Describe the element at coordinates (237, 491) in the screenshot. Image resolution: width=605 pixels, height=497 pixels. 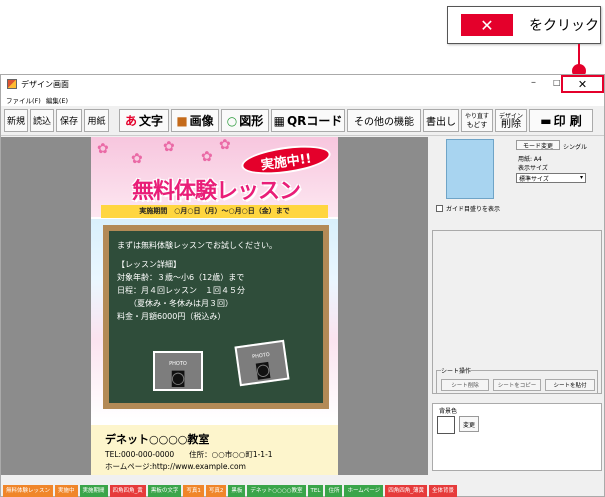
I see `layer-tab: 黒板` at that location.